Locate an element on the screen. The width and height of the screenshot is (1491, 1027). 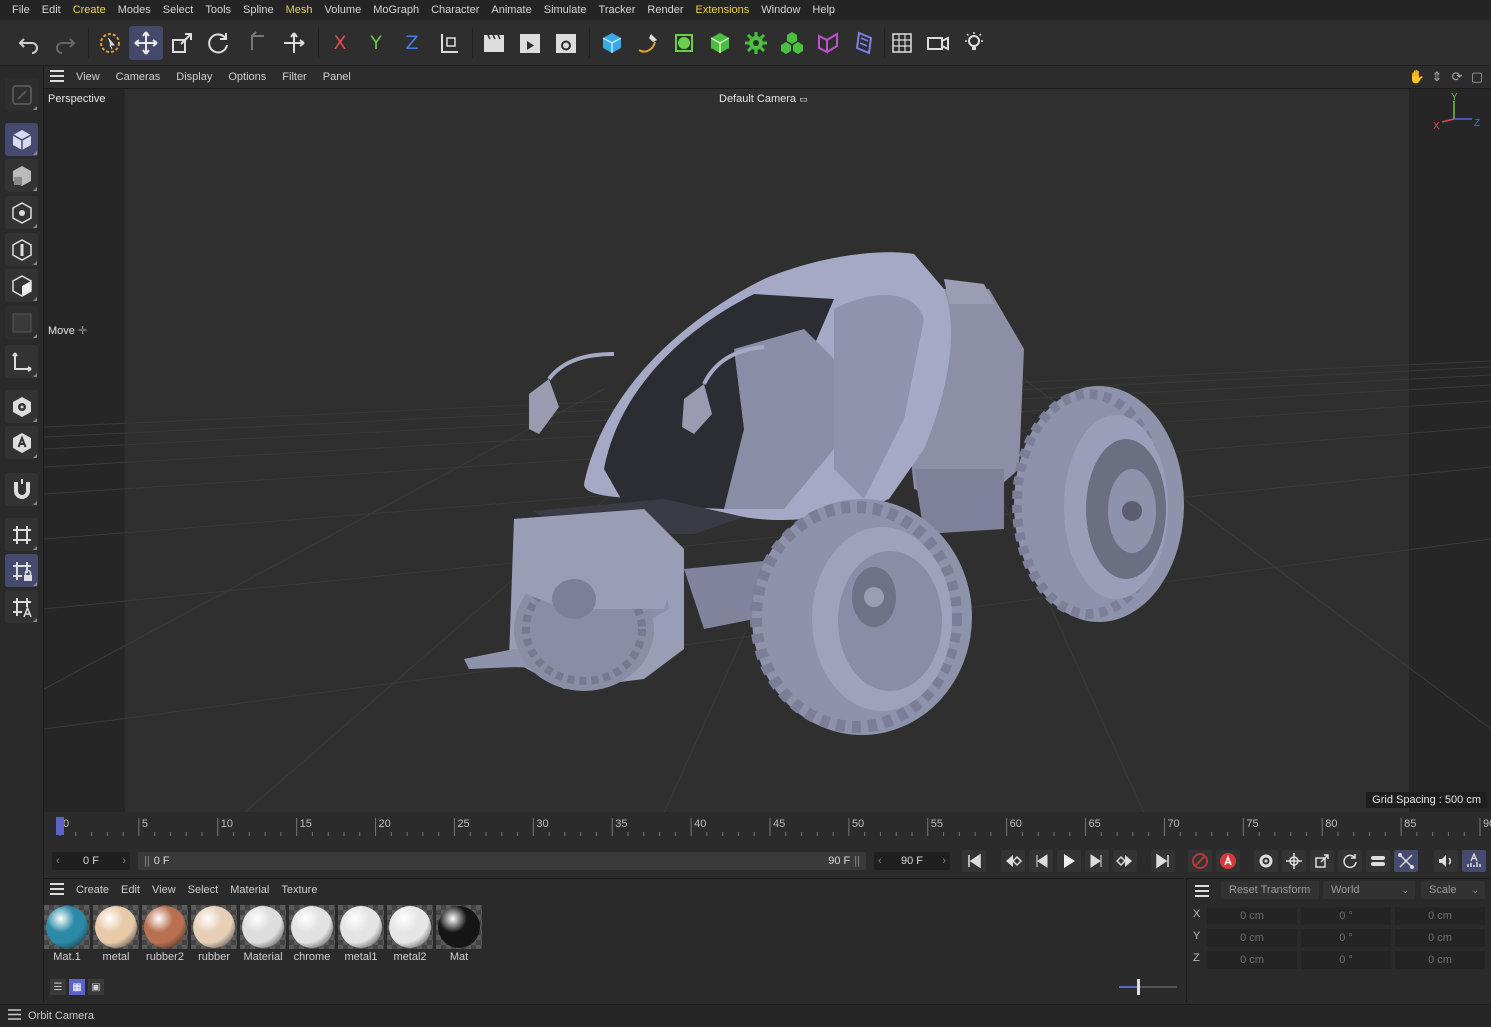
large-view-icon: ▣ is located at coordinates (96, 987).